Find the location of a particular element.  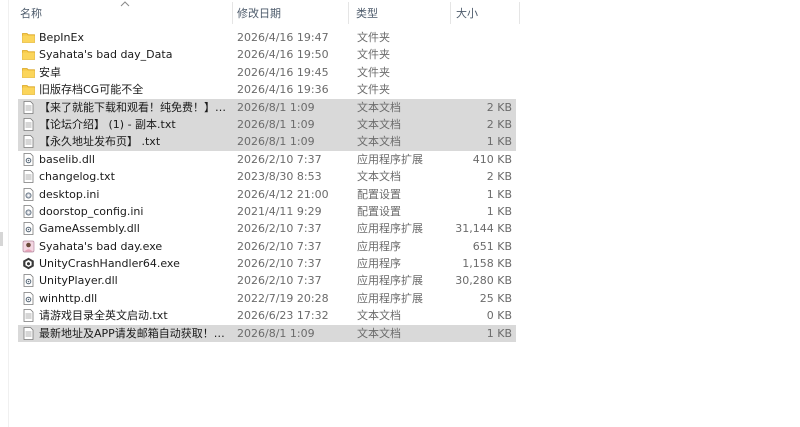

file-name: changelog.txt is located at coordinates (77, 177).